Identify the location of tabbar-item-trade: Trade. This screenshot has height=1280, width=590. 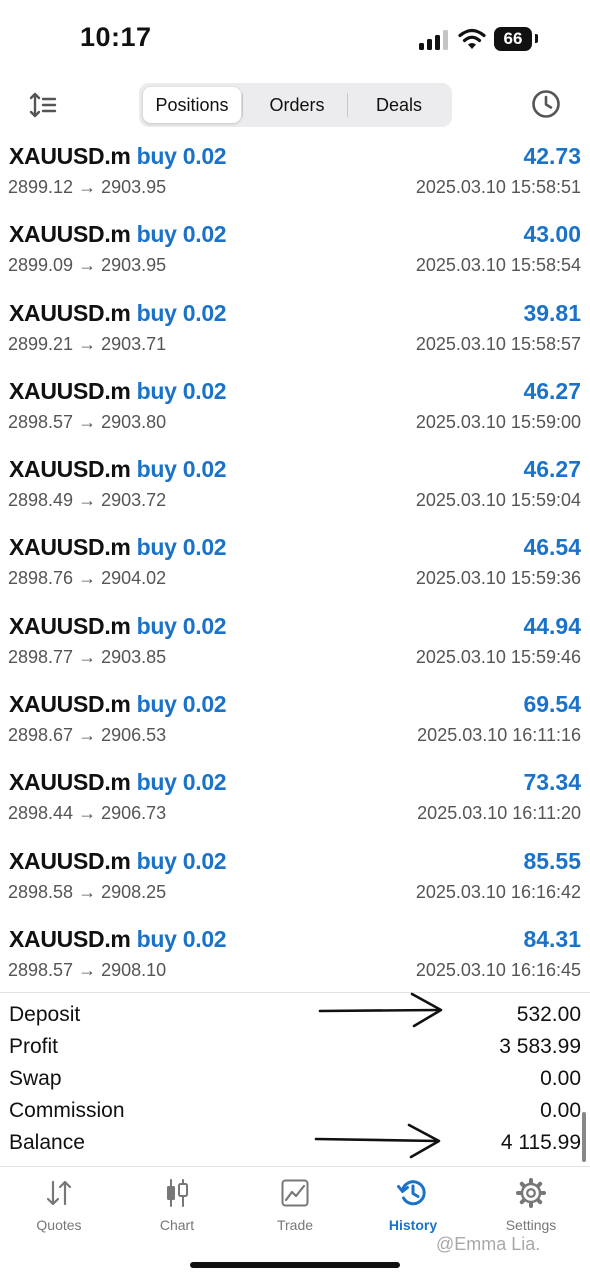
(295, 1205).